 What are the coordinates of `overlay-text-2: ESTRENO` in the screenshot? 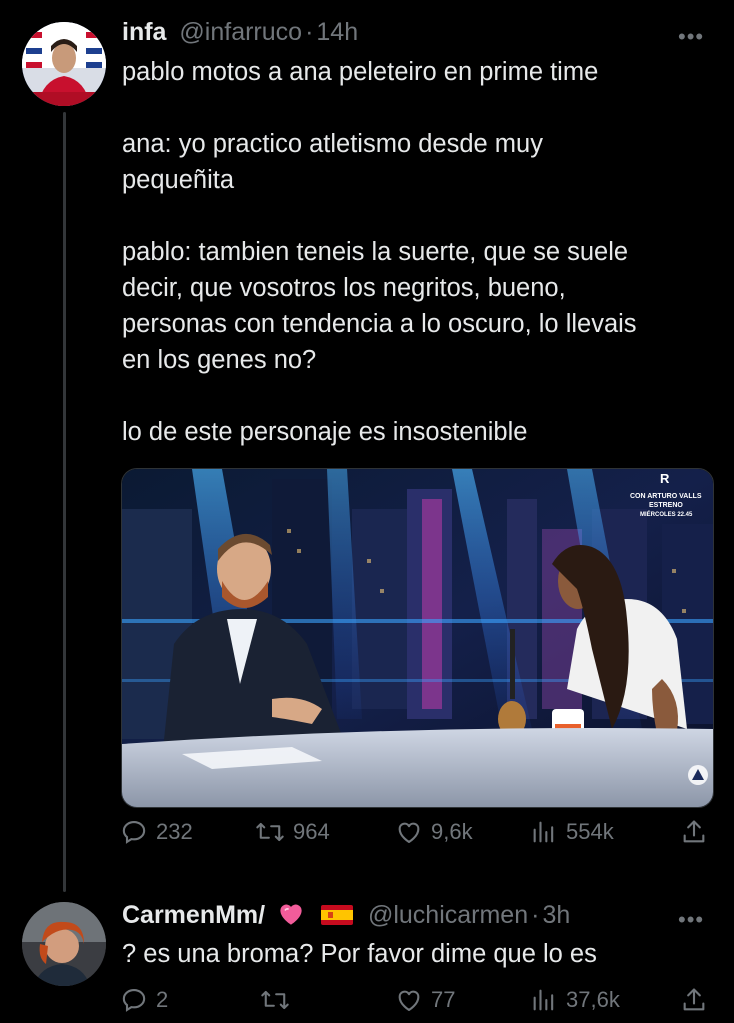 It's located at (666, 505).